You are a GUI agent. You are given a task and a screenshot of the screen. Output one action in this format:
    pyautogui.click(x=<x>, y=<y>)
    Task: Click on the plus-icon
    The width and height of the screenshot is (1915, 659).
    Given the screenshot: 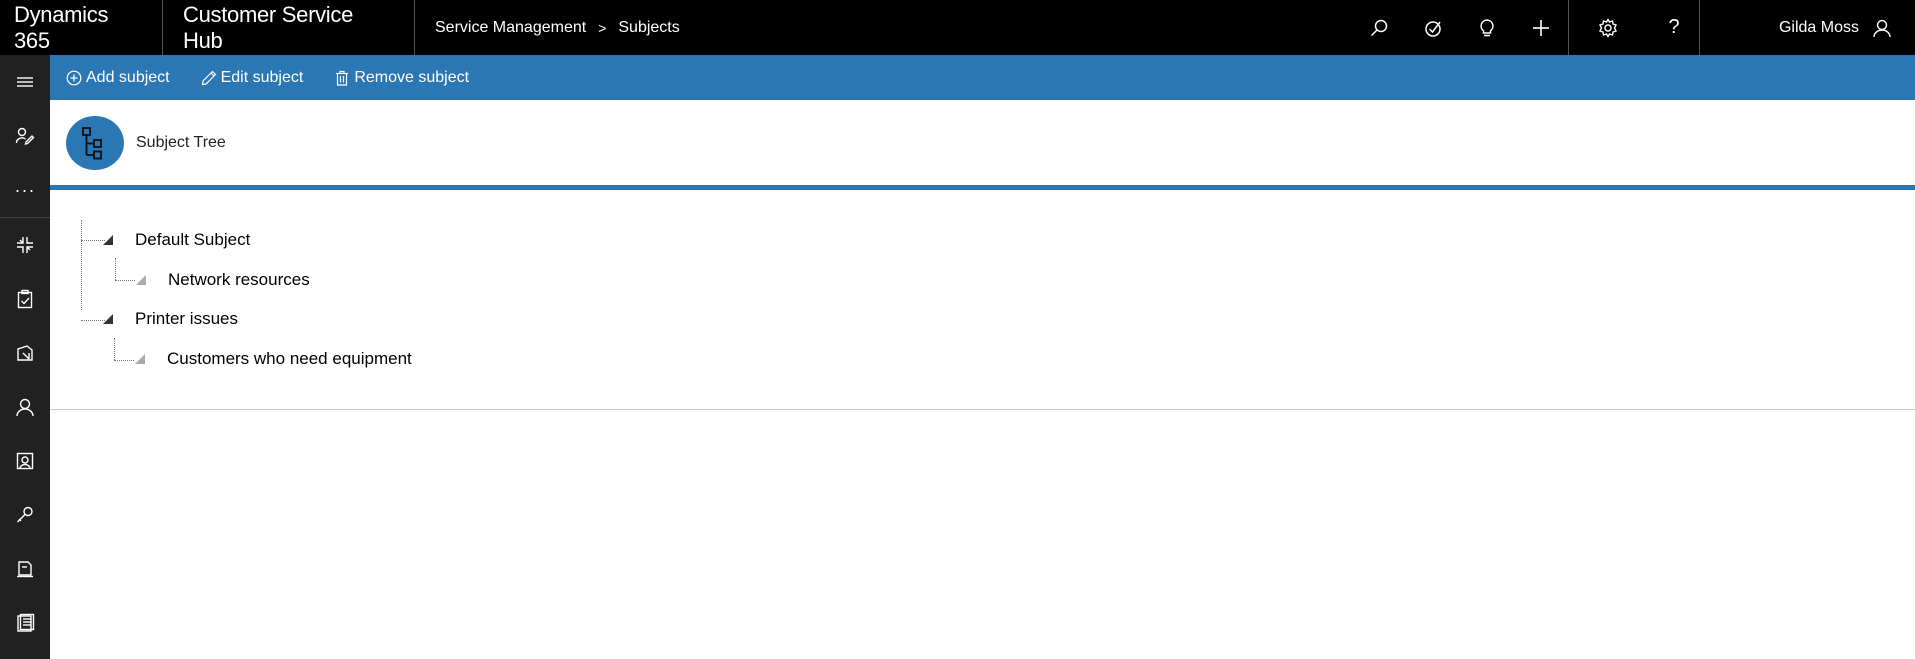 What is the action you would take?
    pyautogui.click(x=1541, y=27)
    